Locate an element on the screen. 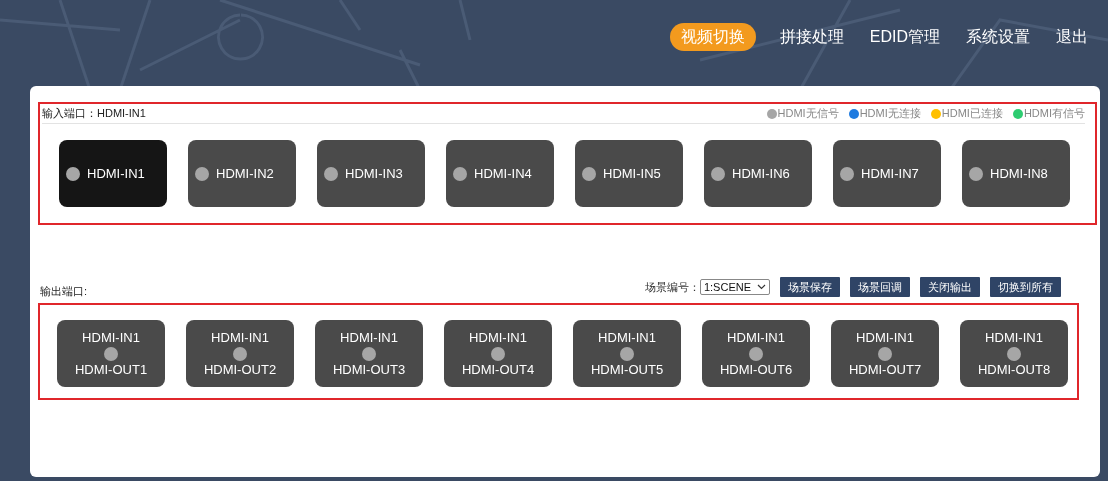 Image resolution: width=1108 pixels, height=481 pixels. port-label: HDMI-OUT5 is located at coordinates (627, 369).